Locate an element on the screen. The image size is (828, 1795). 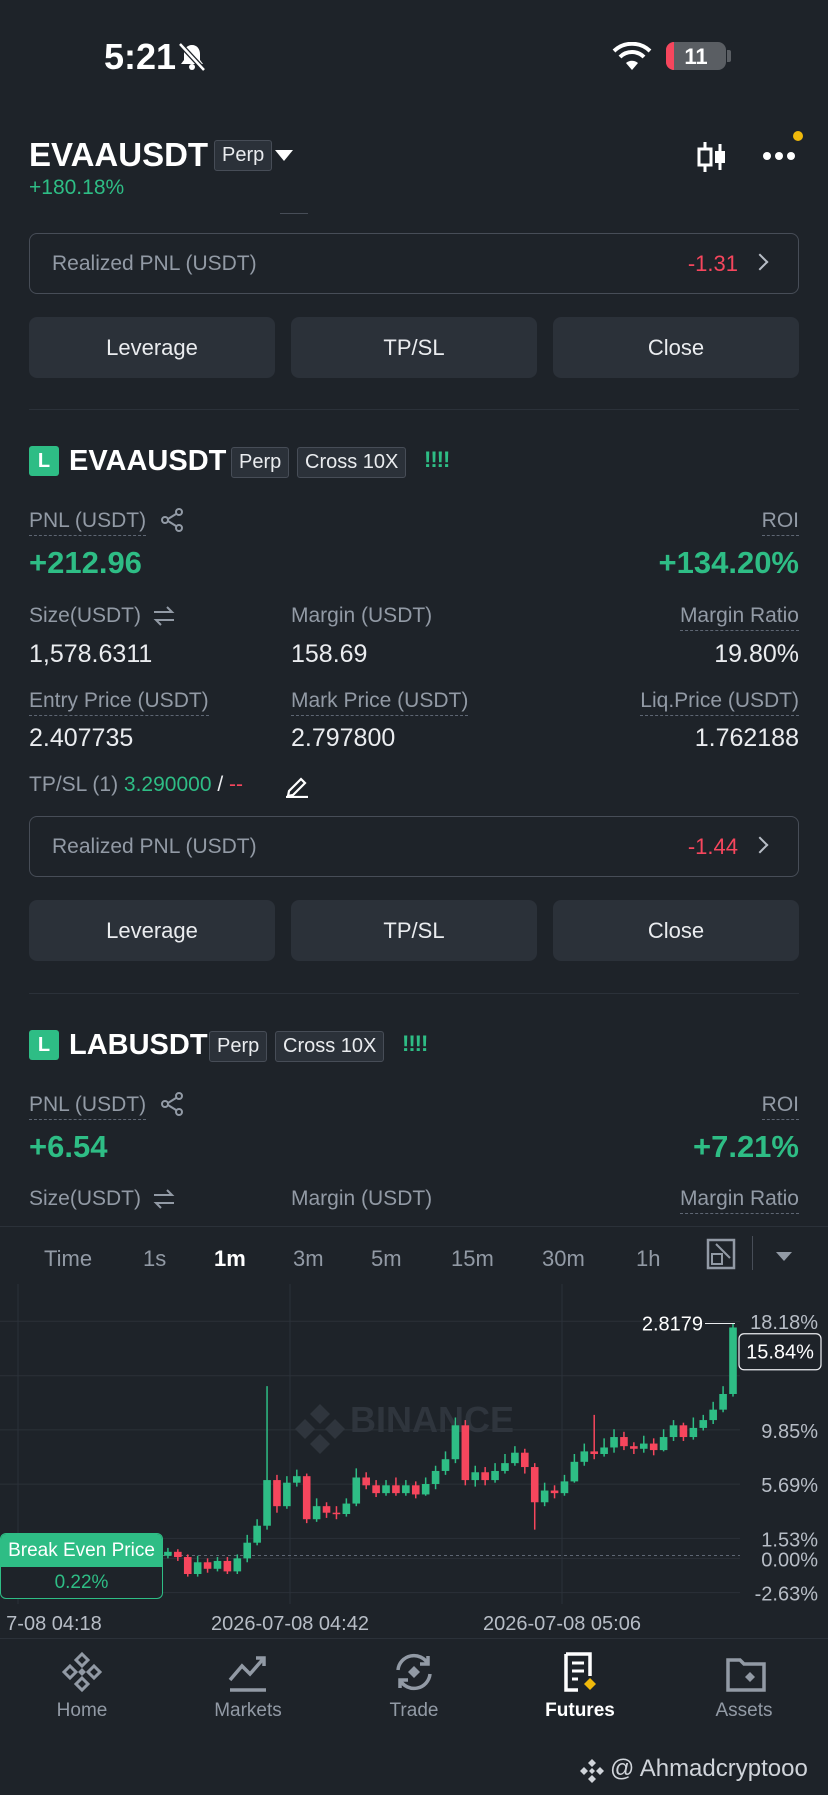
status-time: 5:21 is located at coordinates (140, 56).